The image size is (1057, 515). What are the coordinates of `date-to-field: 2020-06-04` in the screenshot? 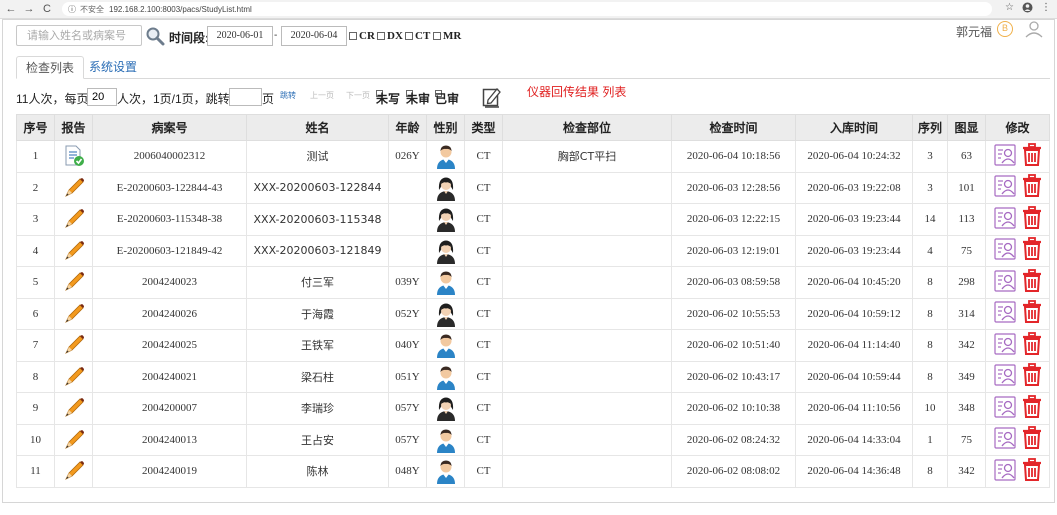 It's located at (314, 36).